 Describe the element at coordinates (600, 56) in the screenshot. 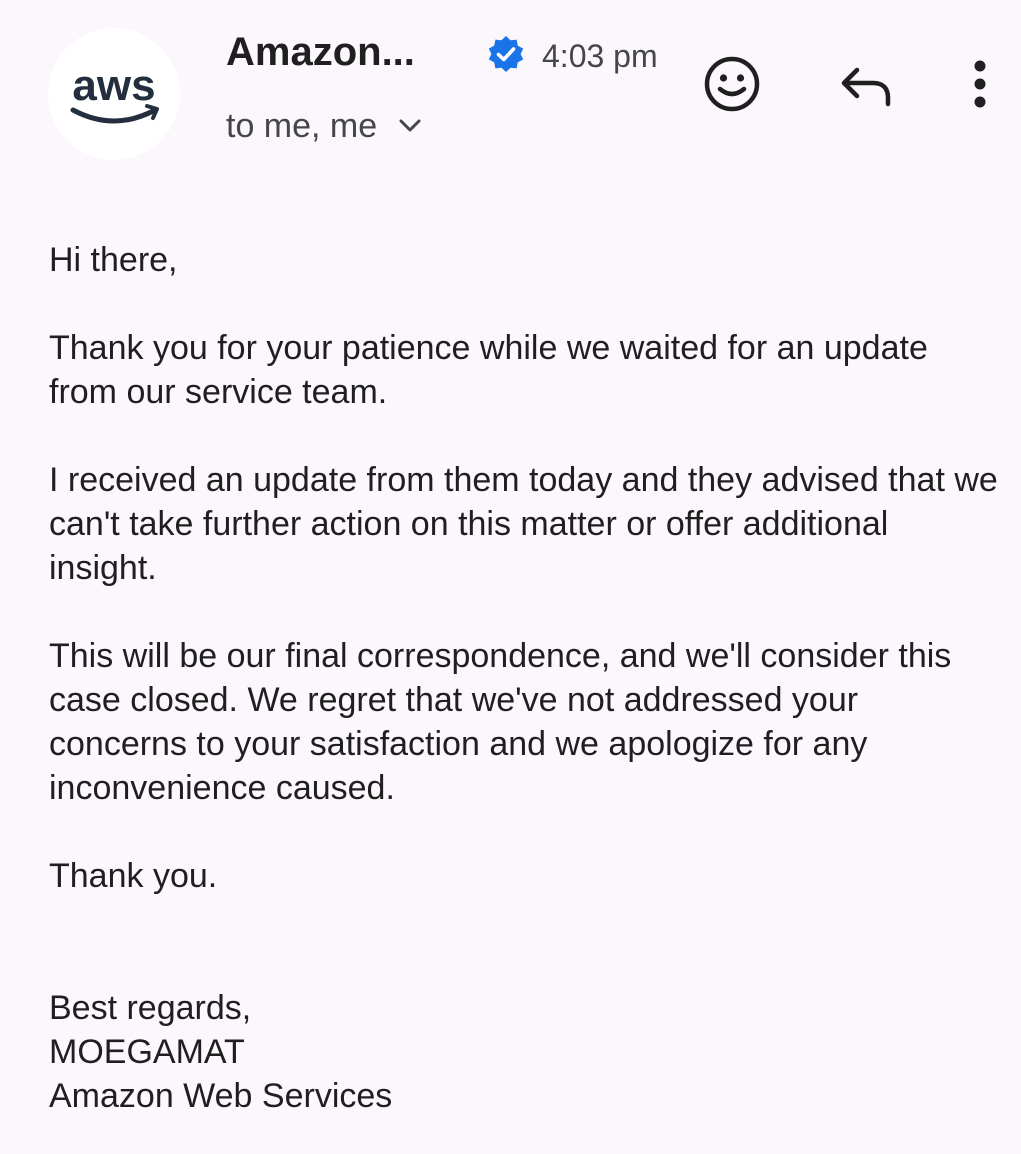

I see `received-time: 4:03 pm` at that location.